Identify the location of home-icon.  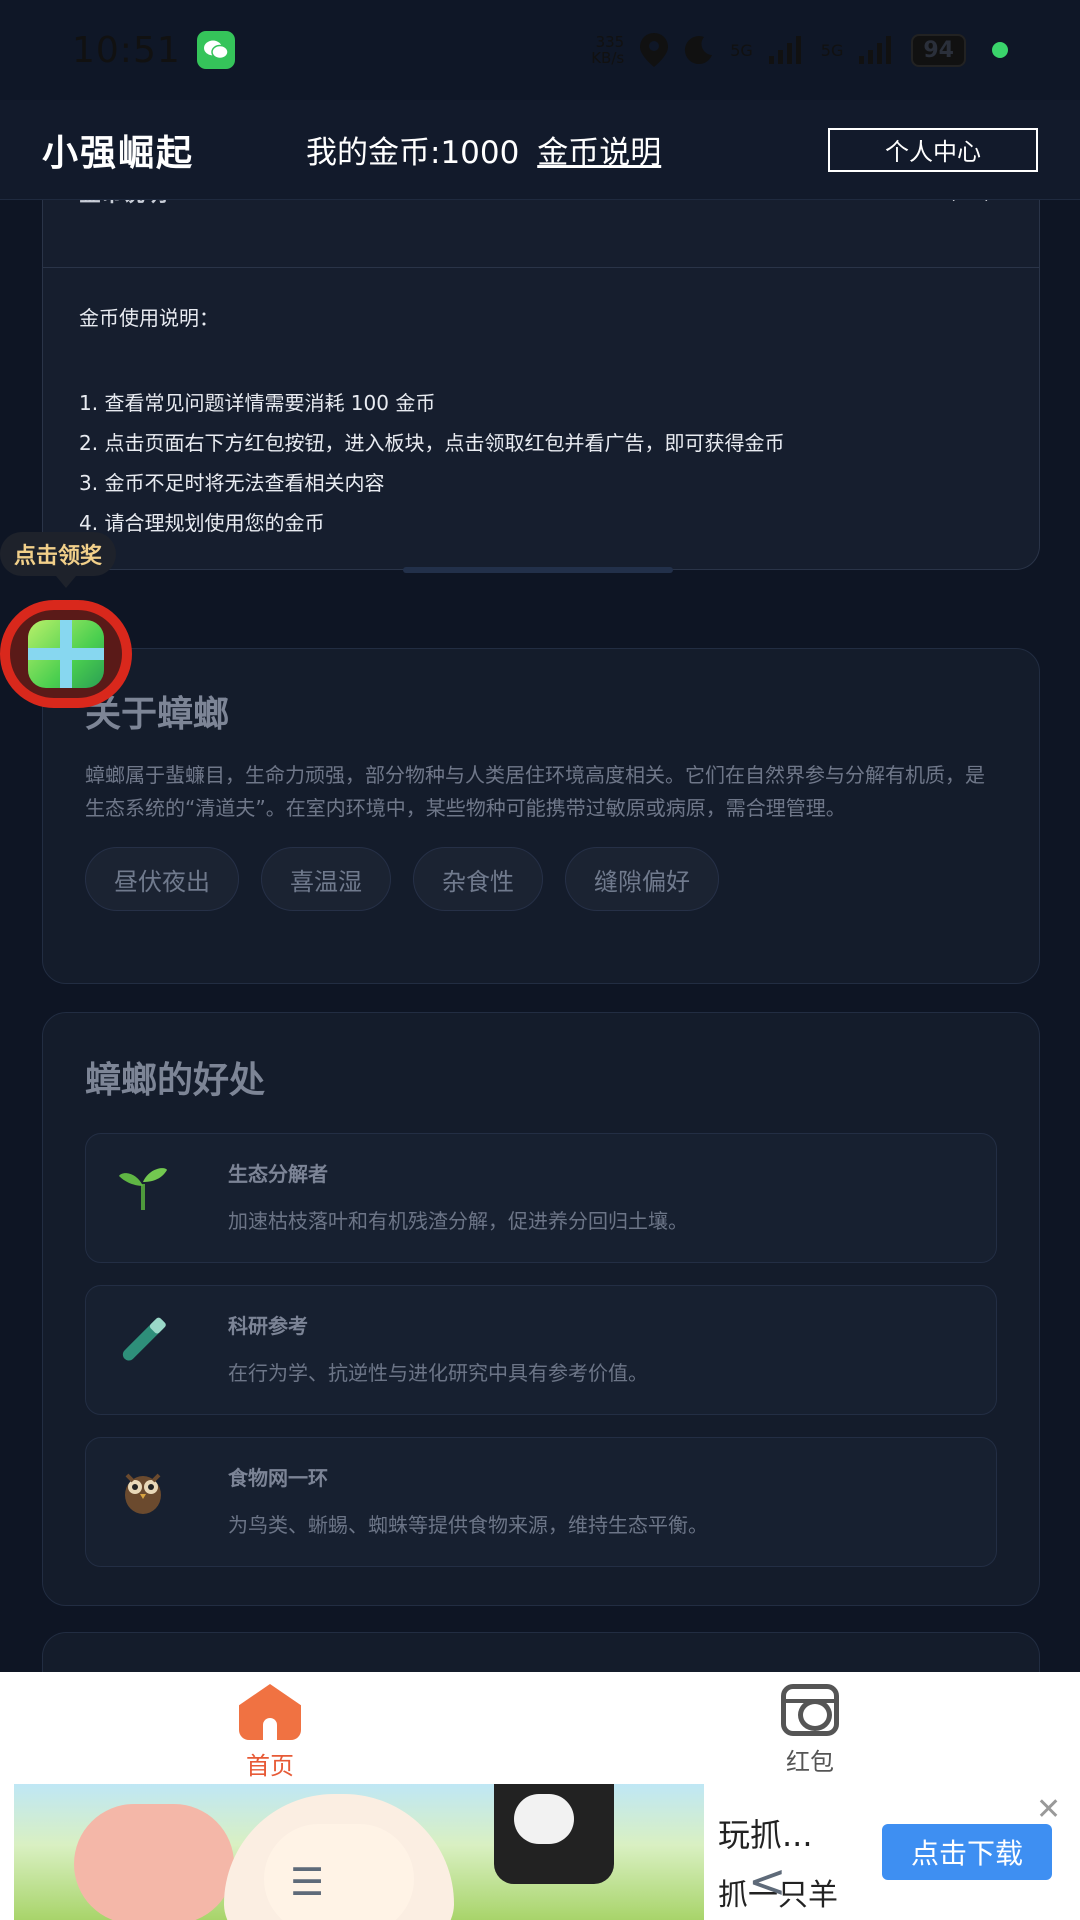
(270, 1712).